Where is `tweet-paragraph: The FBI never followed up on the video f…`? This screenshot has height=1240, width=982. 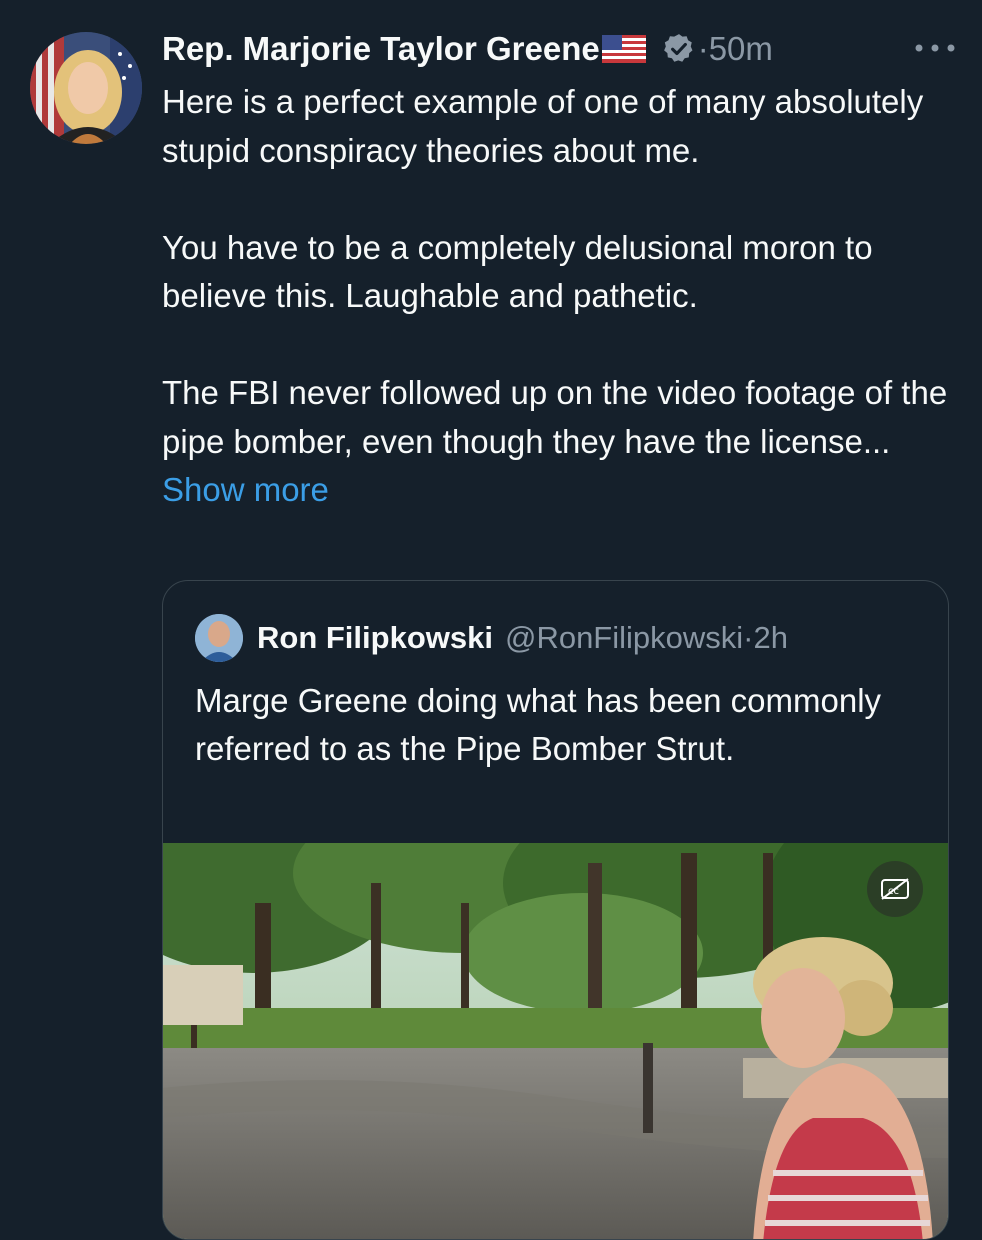
tweet-paragraph: The FBI never followed up on the video f… is located at coordinates (562, 442).